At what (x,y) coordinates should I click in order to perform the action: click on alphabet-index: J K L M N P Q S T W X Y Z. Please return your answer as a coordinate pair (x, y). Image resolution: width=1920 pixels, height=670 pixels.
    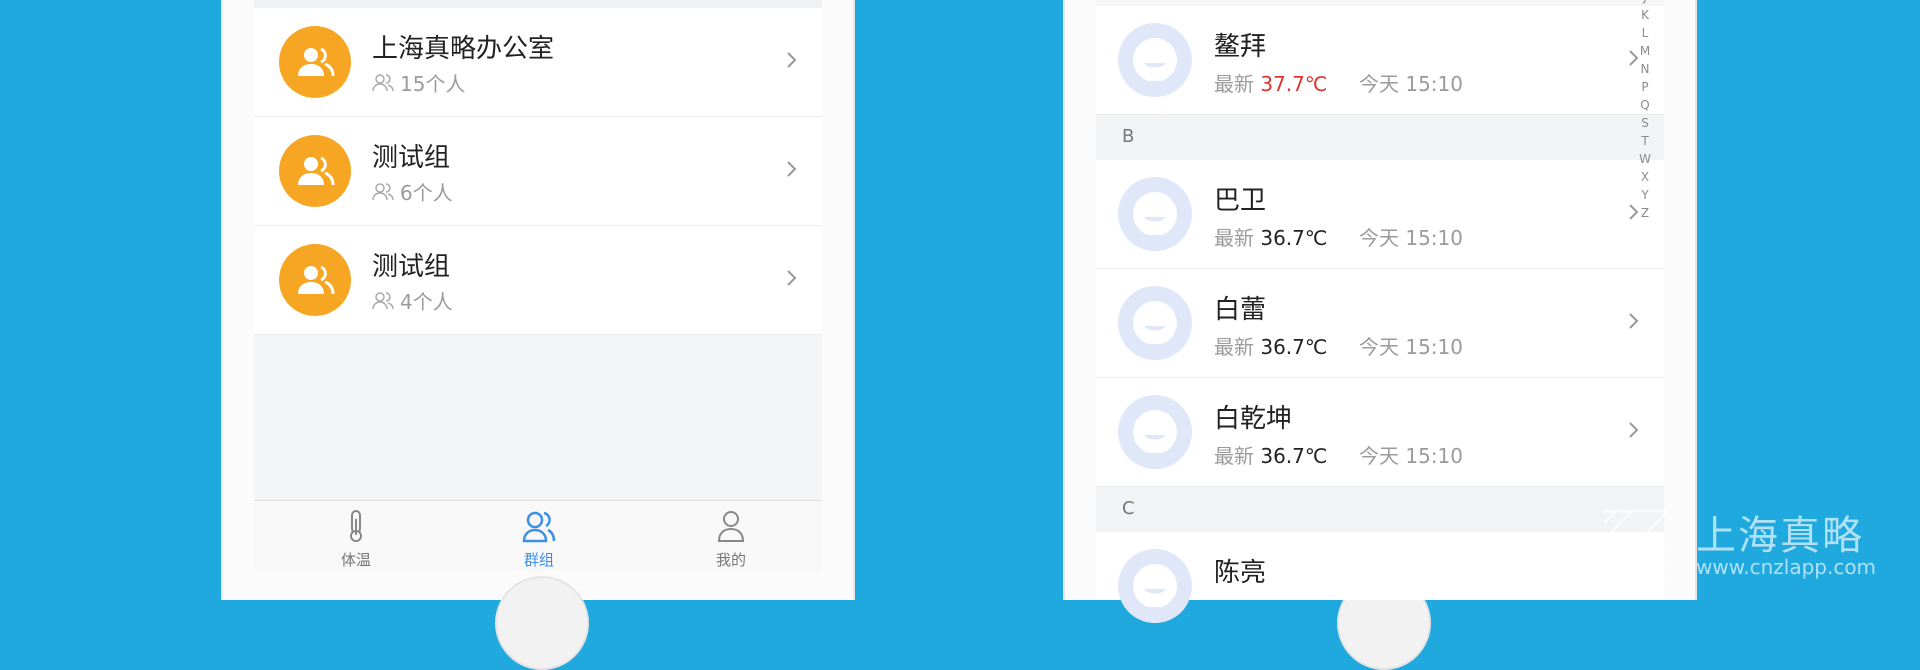
    Looking at the image, I should click on (1645, 111).